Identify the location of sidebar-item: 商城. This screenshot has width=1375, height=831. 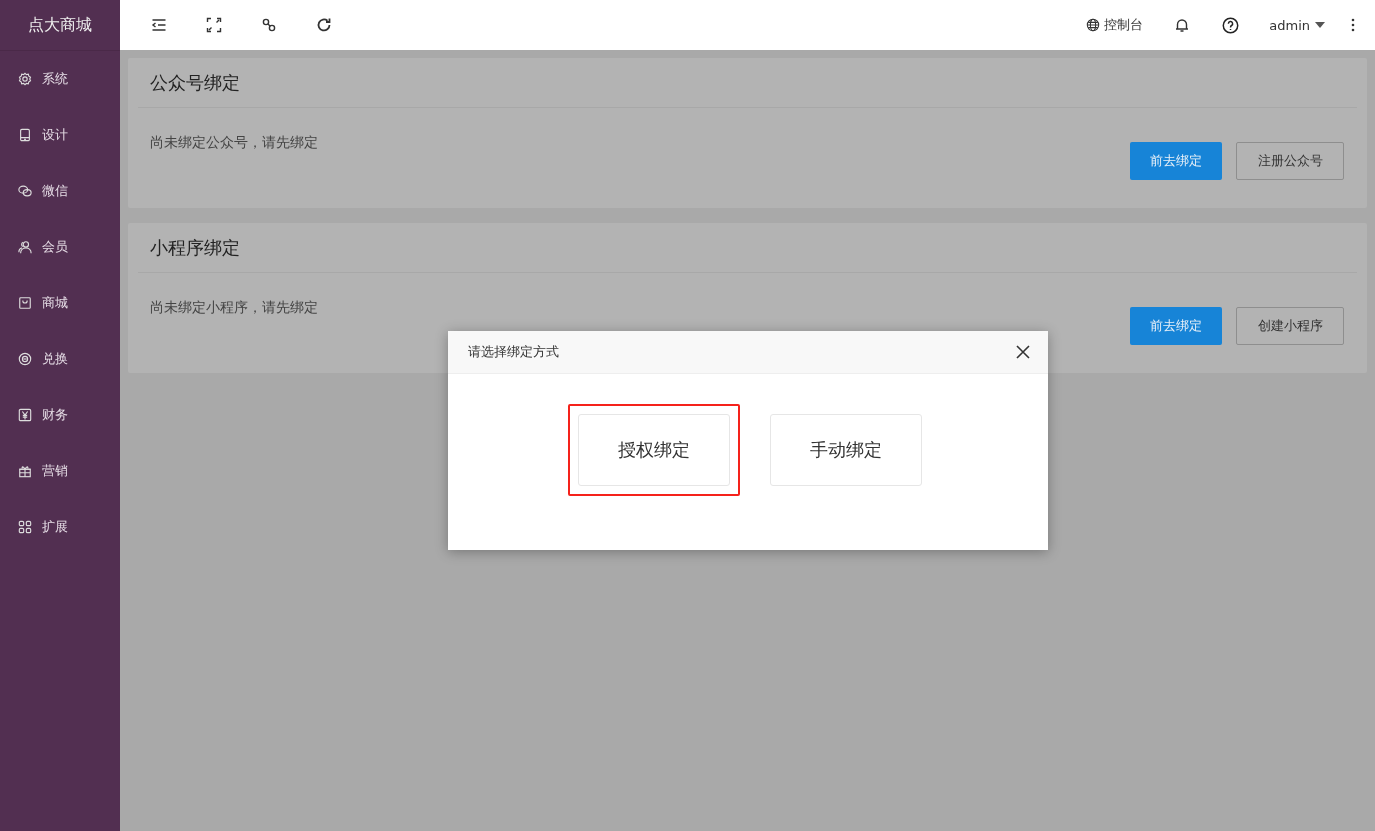
(60, 303).